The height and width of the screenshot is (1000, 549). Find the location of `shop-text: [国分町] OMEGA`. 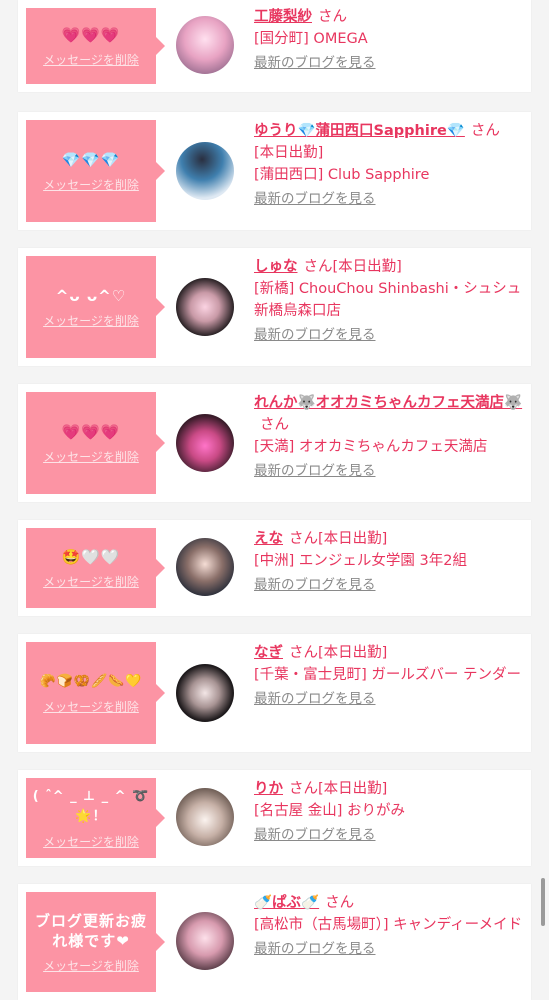

shop-text: [国分町] OMEGA is located at coordinates (311, 39).